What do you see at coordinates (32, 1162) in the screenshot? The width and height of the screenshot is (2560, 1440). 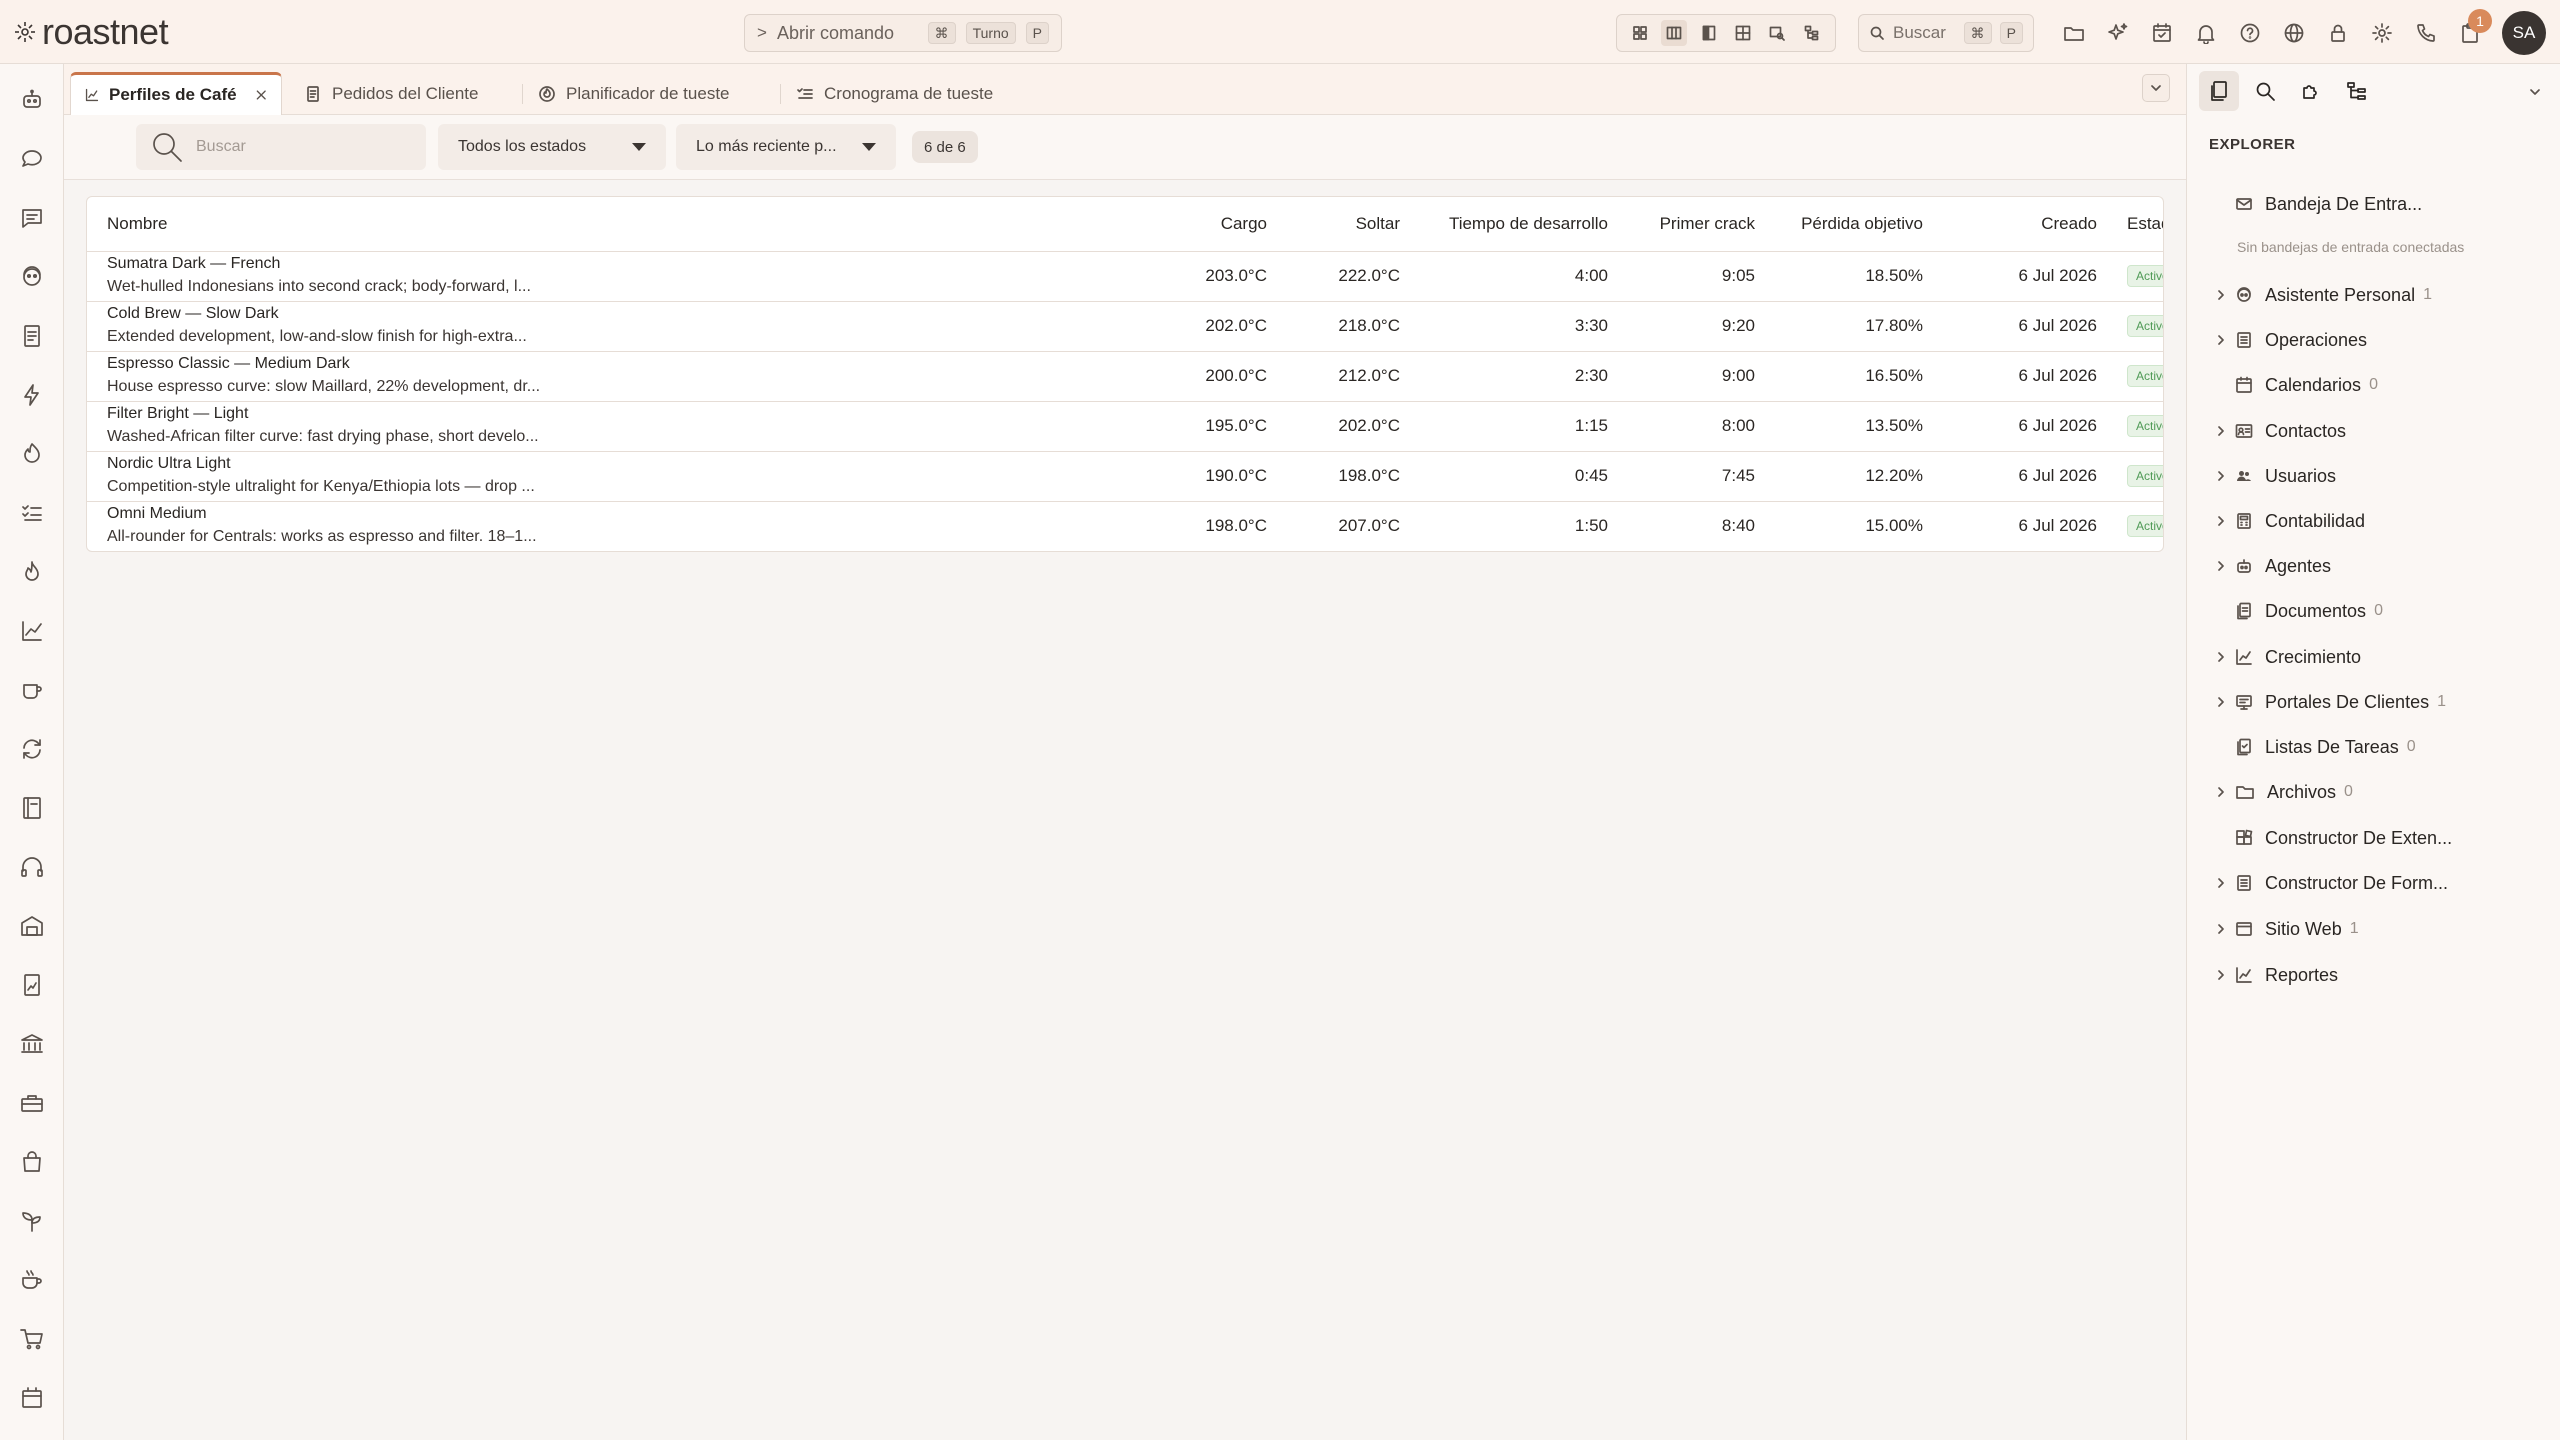 I see `rail-shop` at bounding box center [32, 1162].